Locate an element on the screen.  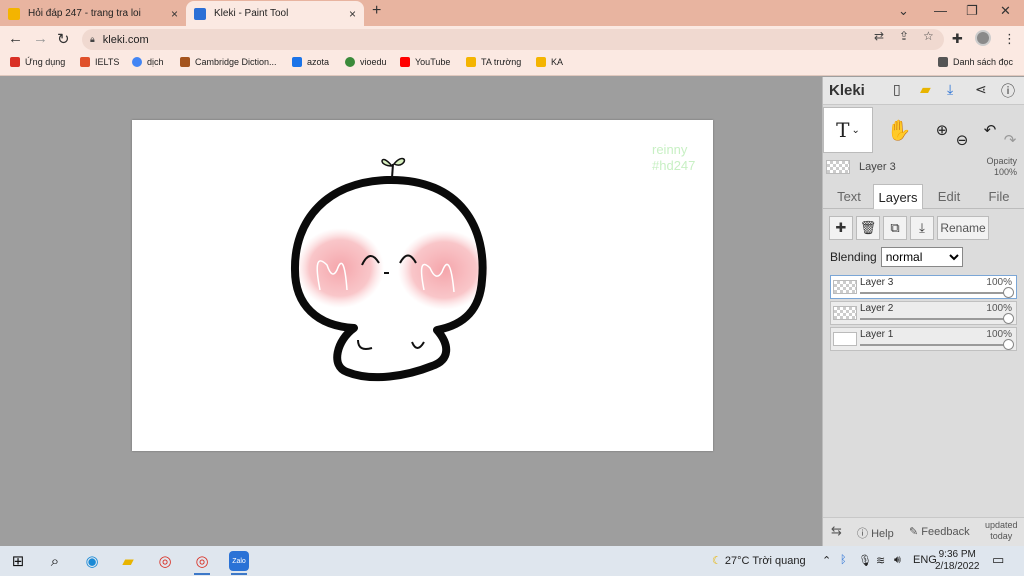
layer-item-2: Layer 2 100% is located at coordinates (923, 313).